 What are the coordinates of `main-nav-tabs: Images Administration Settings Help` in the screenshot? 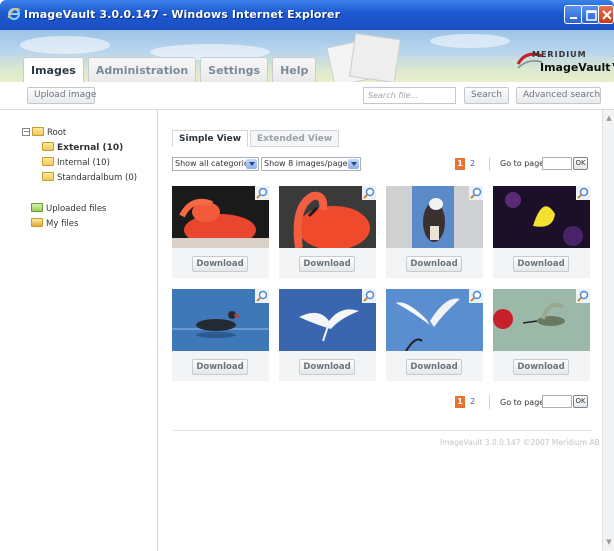 It's located at (171, 69).